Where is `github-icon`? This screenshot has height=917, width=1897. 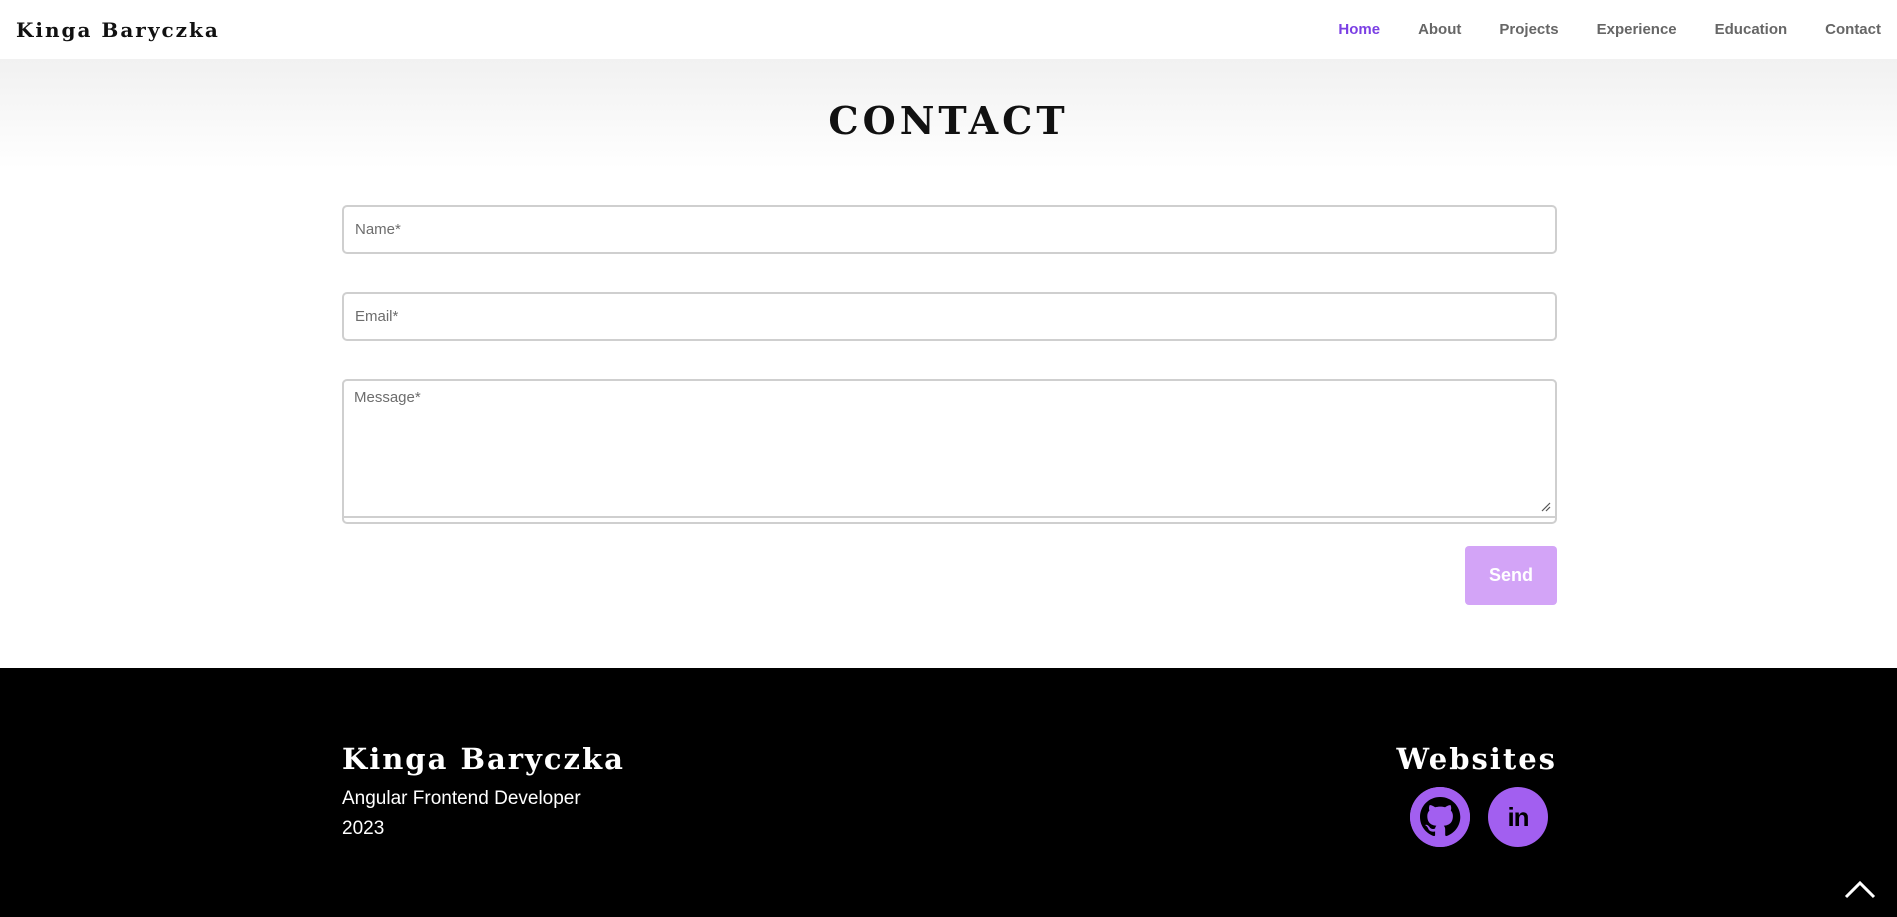 github-icon is located at coordinates (1440, 817).